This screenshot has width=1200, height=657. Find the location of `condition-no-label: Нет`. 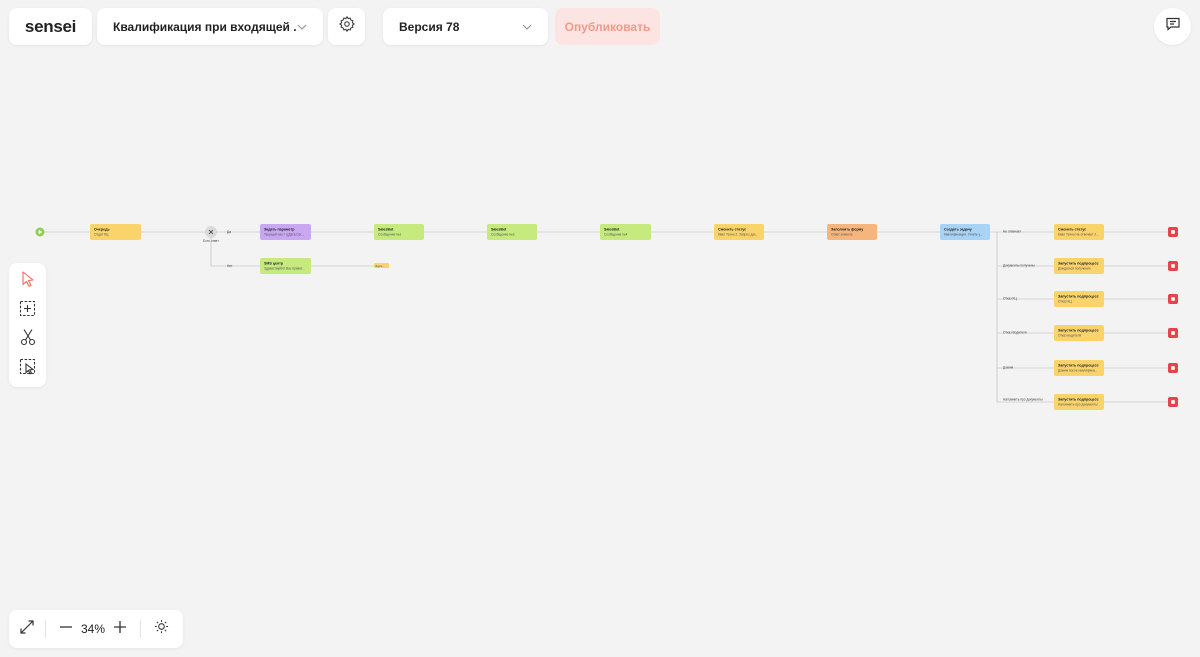

condition-no-label: Нет is located at coordinates (230, 266).